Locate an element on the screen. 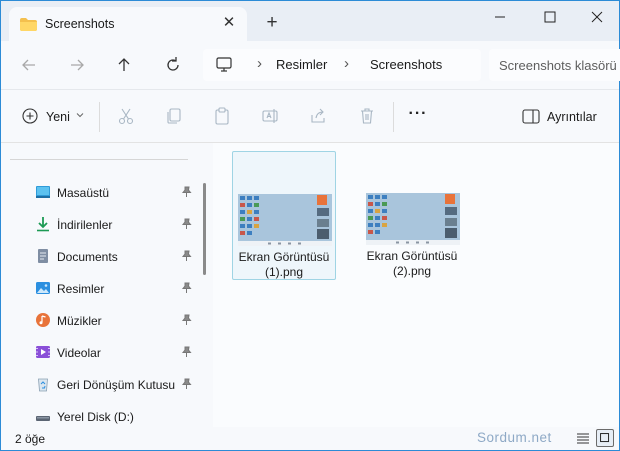 This screenshot has width=620, height=451. delete-icon is located at coordinates (367, 116).